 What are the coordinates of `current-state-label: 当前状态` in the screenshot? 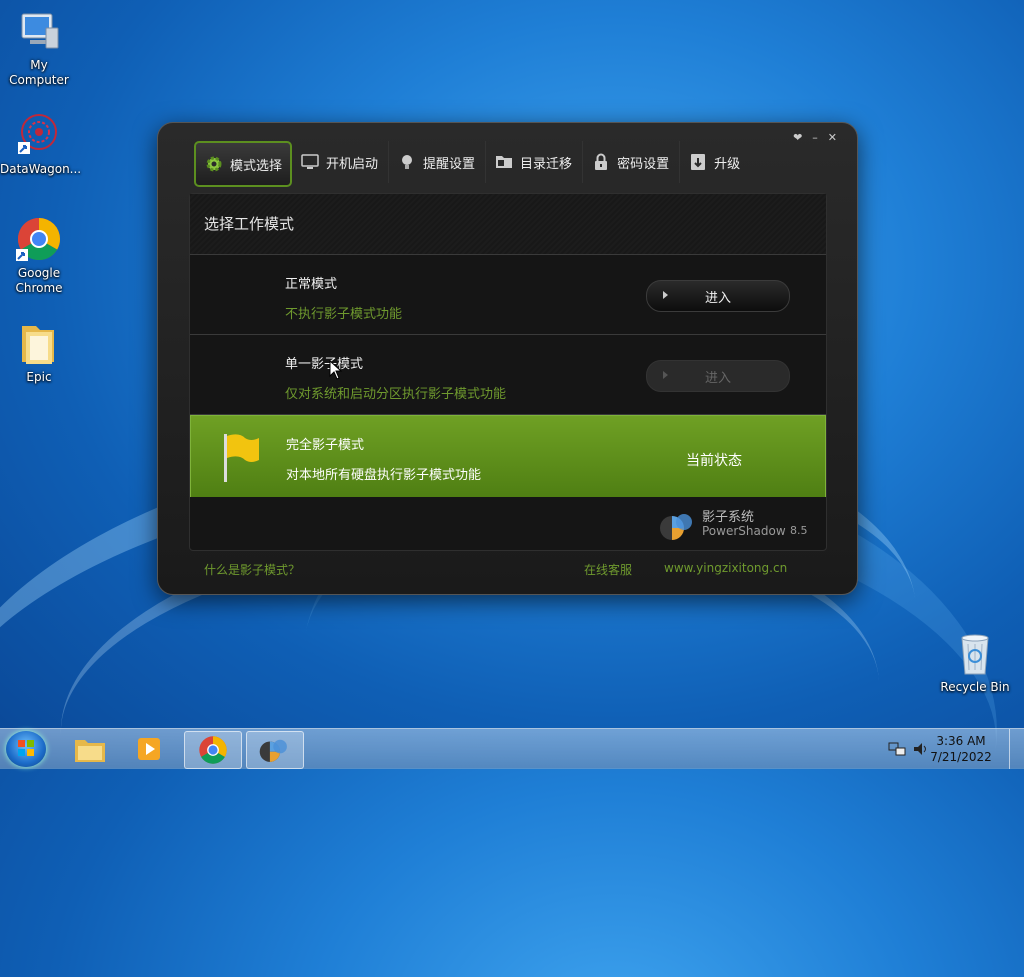 It's located at (714, 461).